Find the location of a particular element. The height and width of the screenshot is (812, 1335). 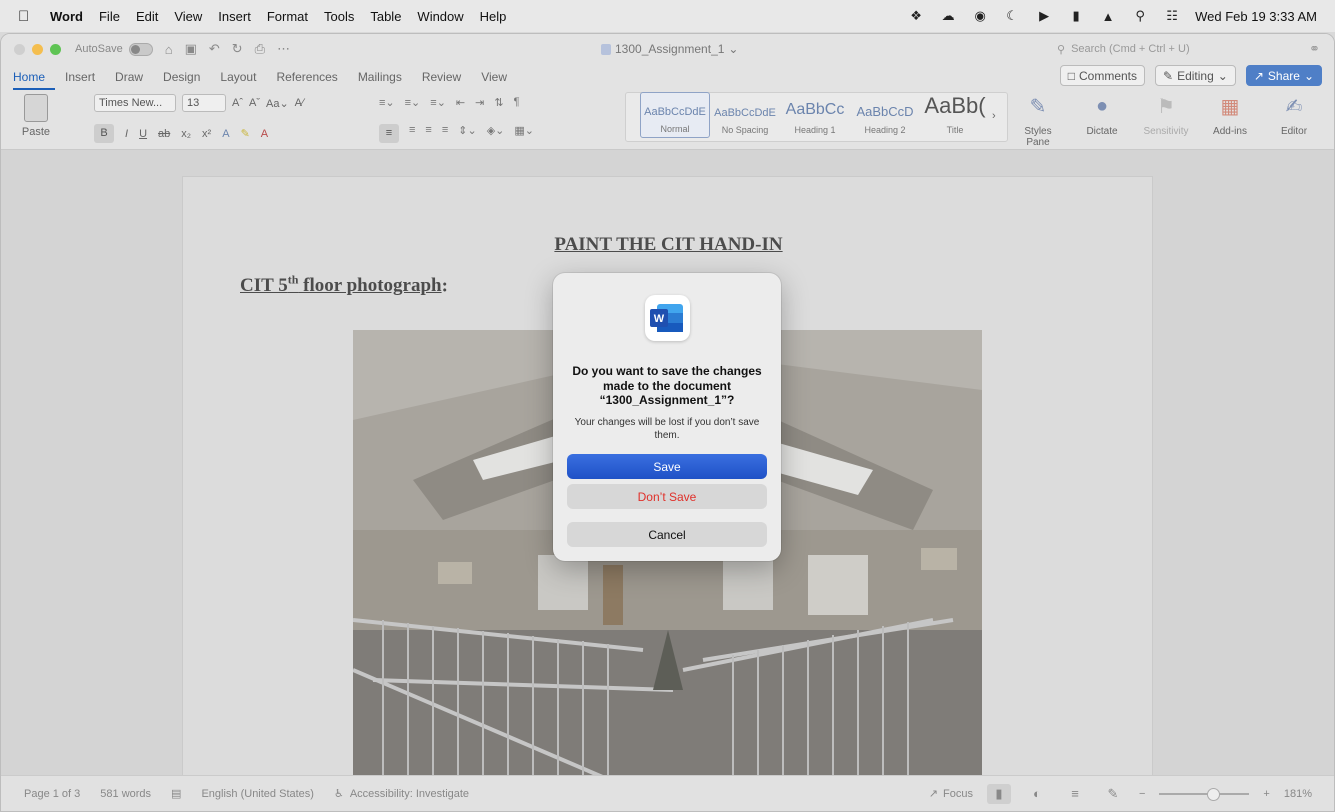

save-icon: ▣ is located at coordinates (191, 49).